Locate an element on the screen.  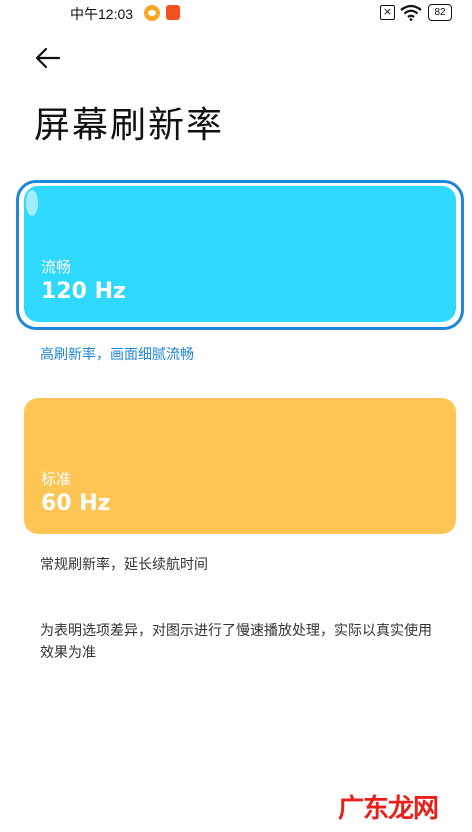
back-button is located at coordinates (48, 58).